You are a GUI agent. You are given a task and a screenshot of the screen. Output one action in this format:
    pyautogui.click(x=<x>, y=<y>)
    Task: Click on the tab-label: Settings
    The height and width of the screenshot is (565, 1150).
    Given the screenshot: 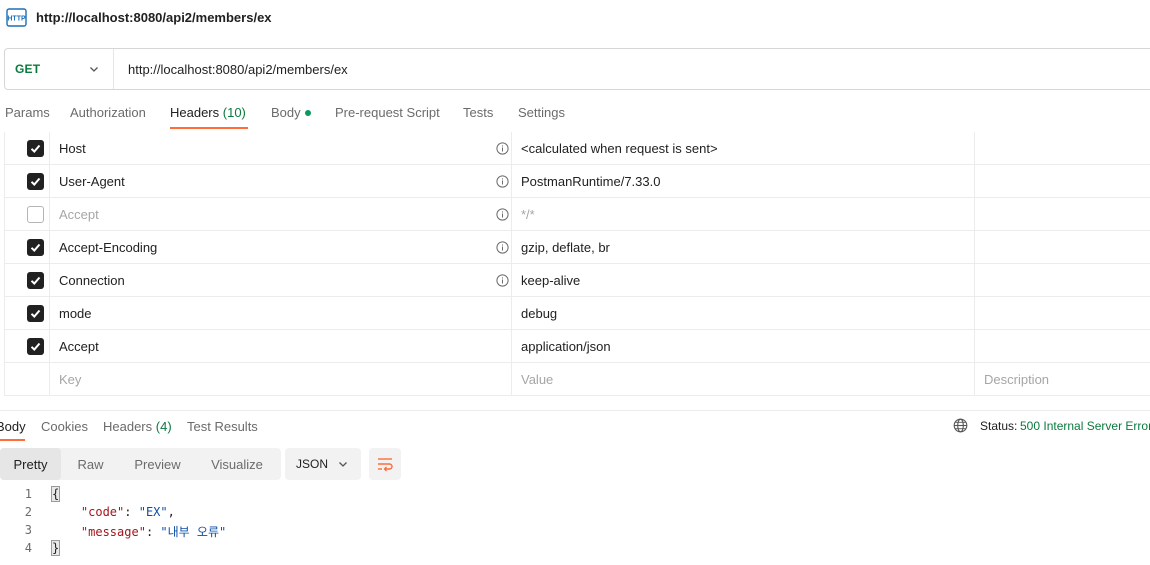 What is the action you would take?
    pyautogui.click(x=541, y=112)
    